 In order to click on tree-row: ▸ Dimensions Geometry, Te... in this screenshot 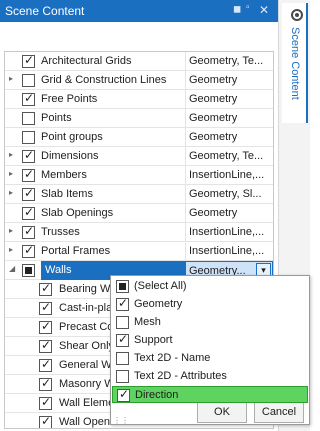, I will do `click(139, 156)`.